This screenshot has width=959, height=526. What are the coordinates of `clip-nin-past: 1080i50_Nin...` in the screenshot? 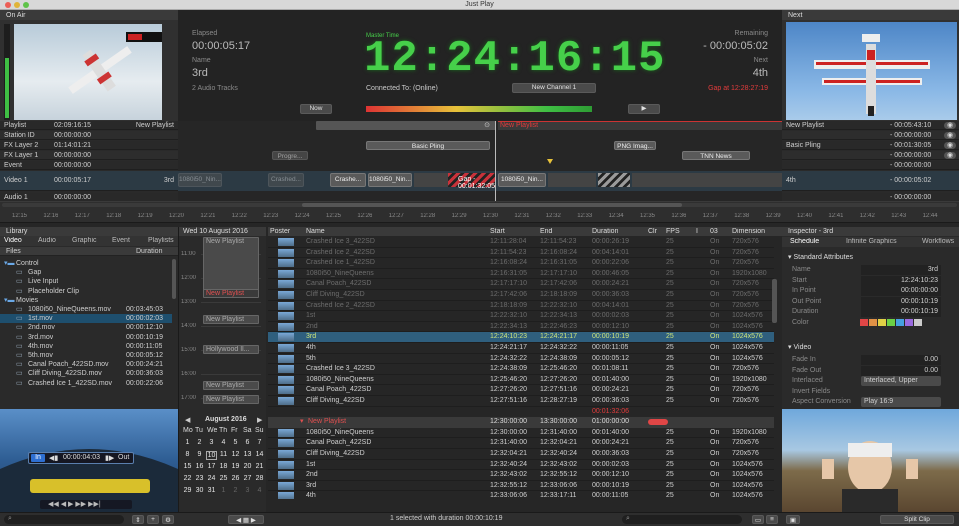 It's located at (200, 180).